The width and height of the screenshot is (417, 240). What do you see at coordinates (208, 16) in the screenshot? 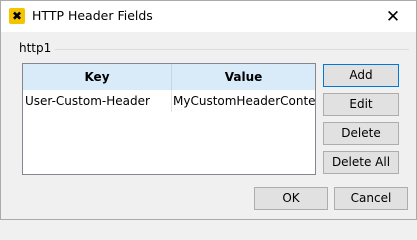
I see `title-bar: ✖ HTTP Header Fields ✕` at bounding box center [208, 16].